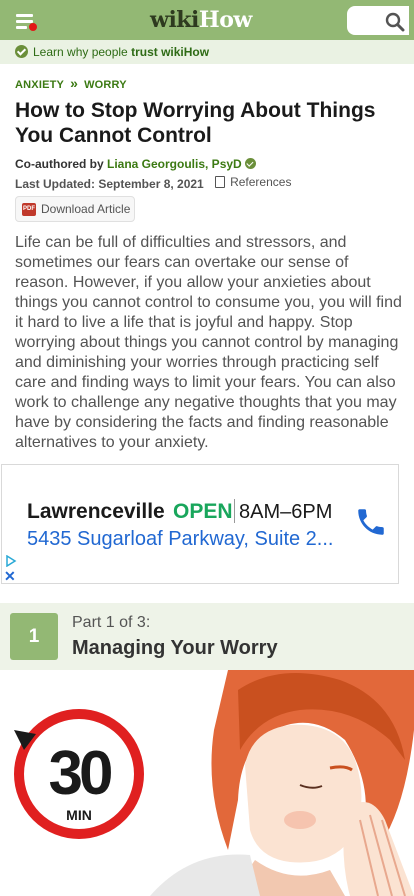 The width and height of the screenshot is (414, 896). What do you see at coordinates (21, 27) in the screenshot?
I see `menu-icon-bar` at bounding box center [21, 27].